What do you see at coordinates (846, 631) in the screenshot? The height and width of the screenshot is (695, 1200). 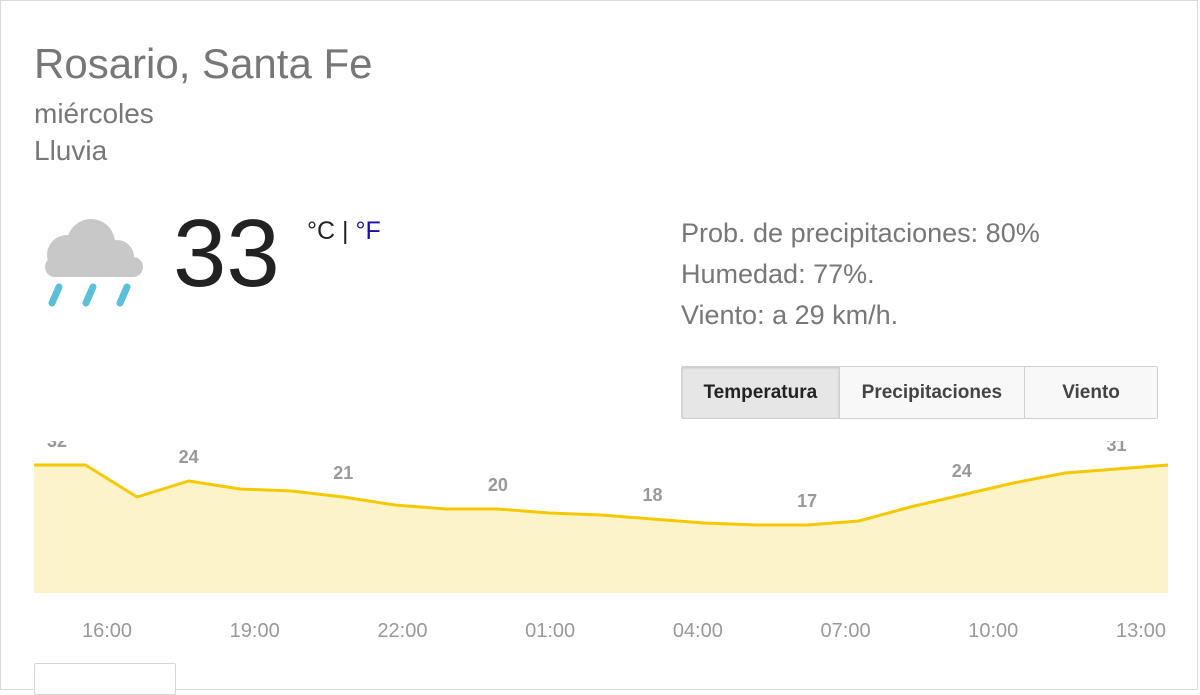 I see `chart-x-tick-label: 07:00` at bounding box center [846, 631].